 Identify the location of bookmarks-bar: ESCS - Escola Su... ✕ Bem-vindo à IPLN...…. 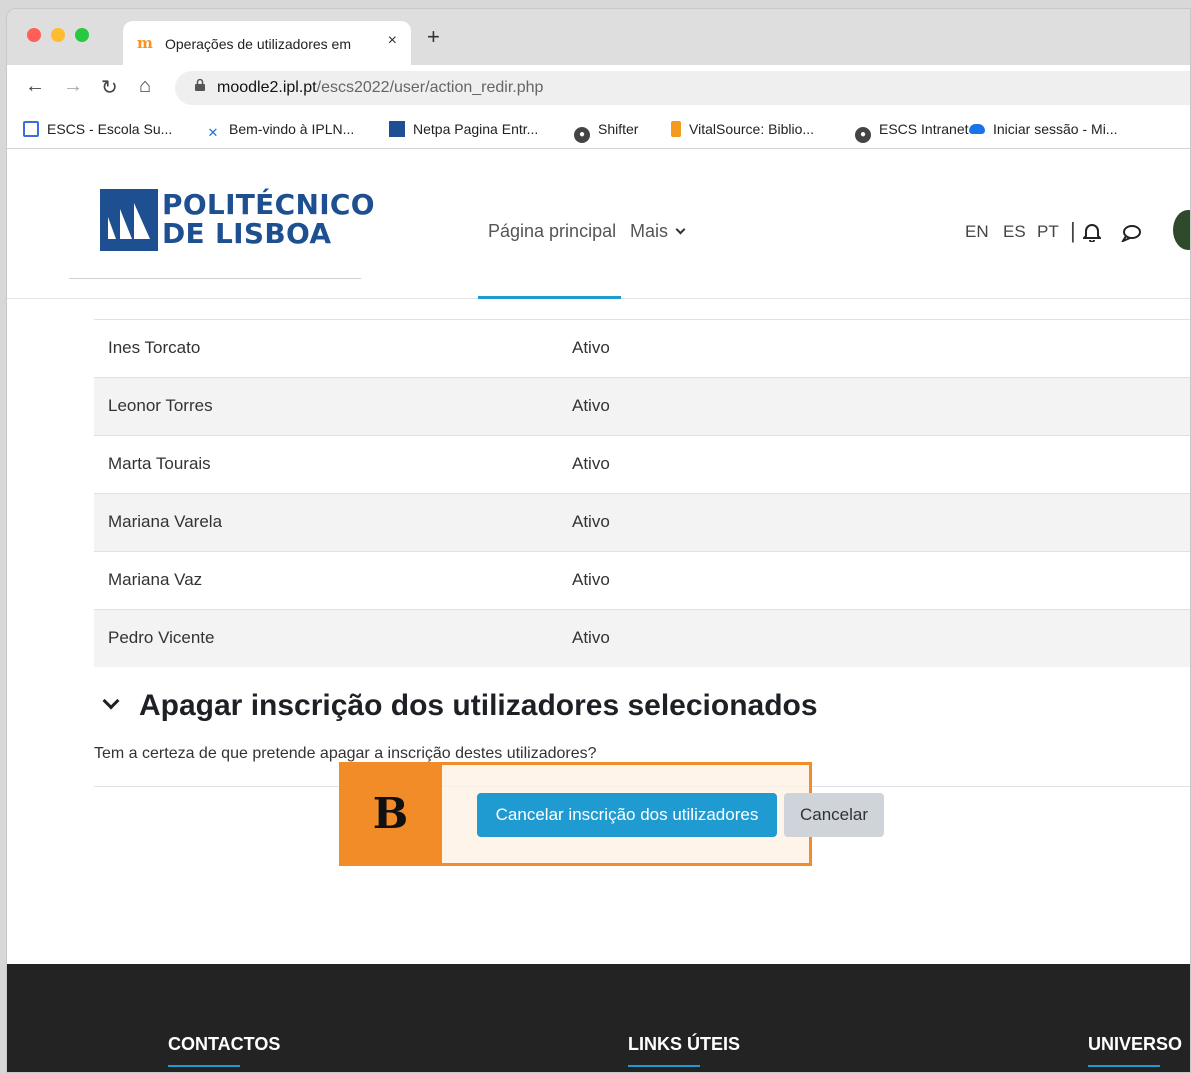
(598, 130).